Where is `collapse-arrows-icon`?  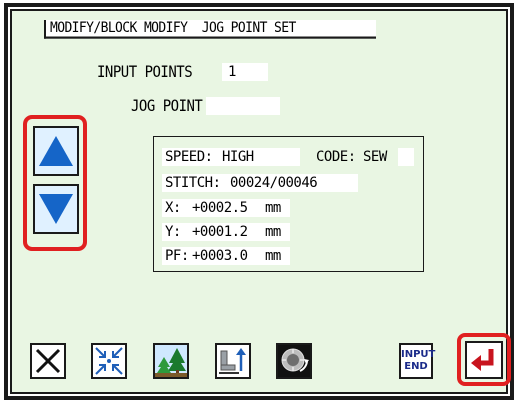 collapse-arrows-icon is located at coordinates (109, 361).